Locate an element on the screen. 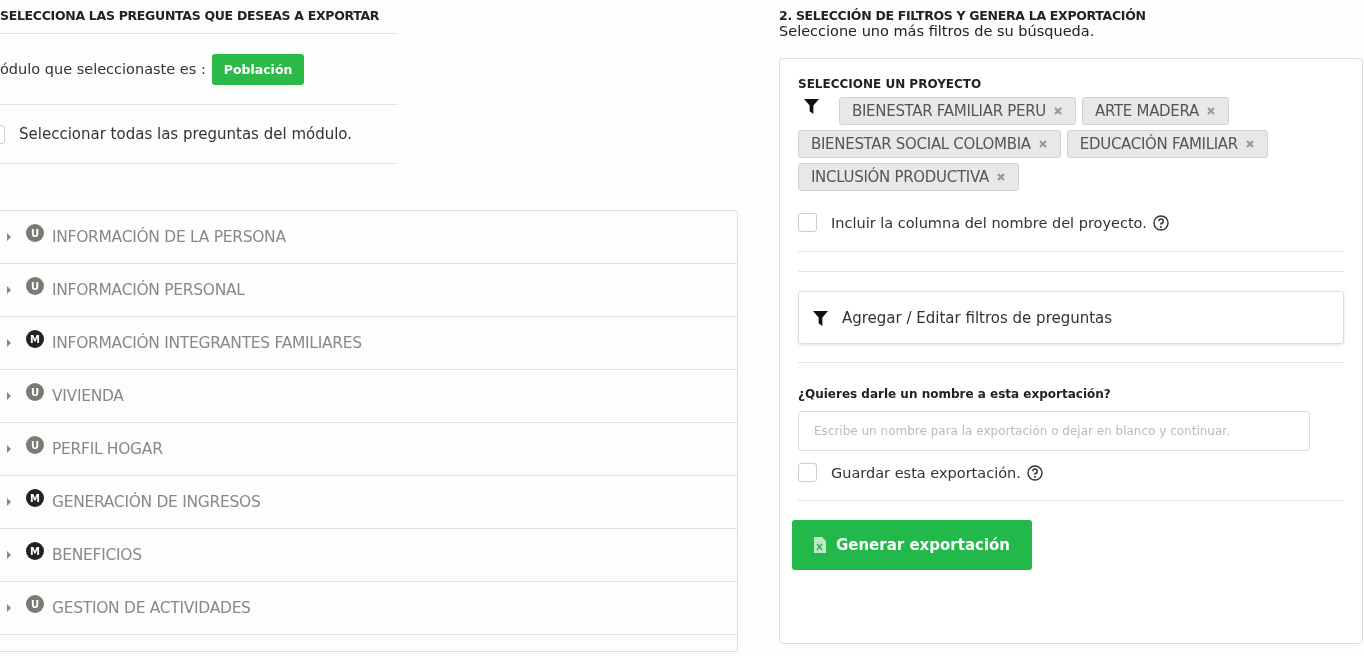 The height and width of the screenshot is (656, 1364). project-tag: ARTE MADERA is located at coordinates (1155, 111).